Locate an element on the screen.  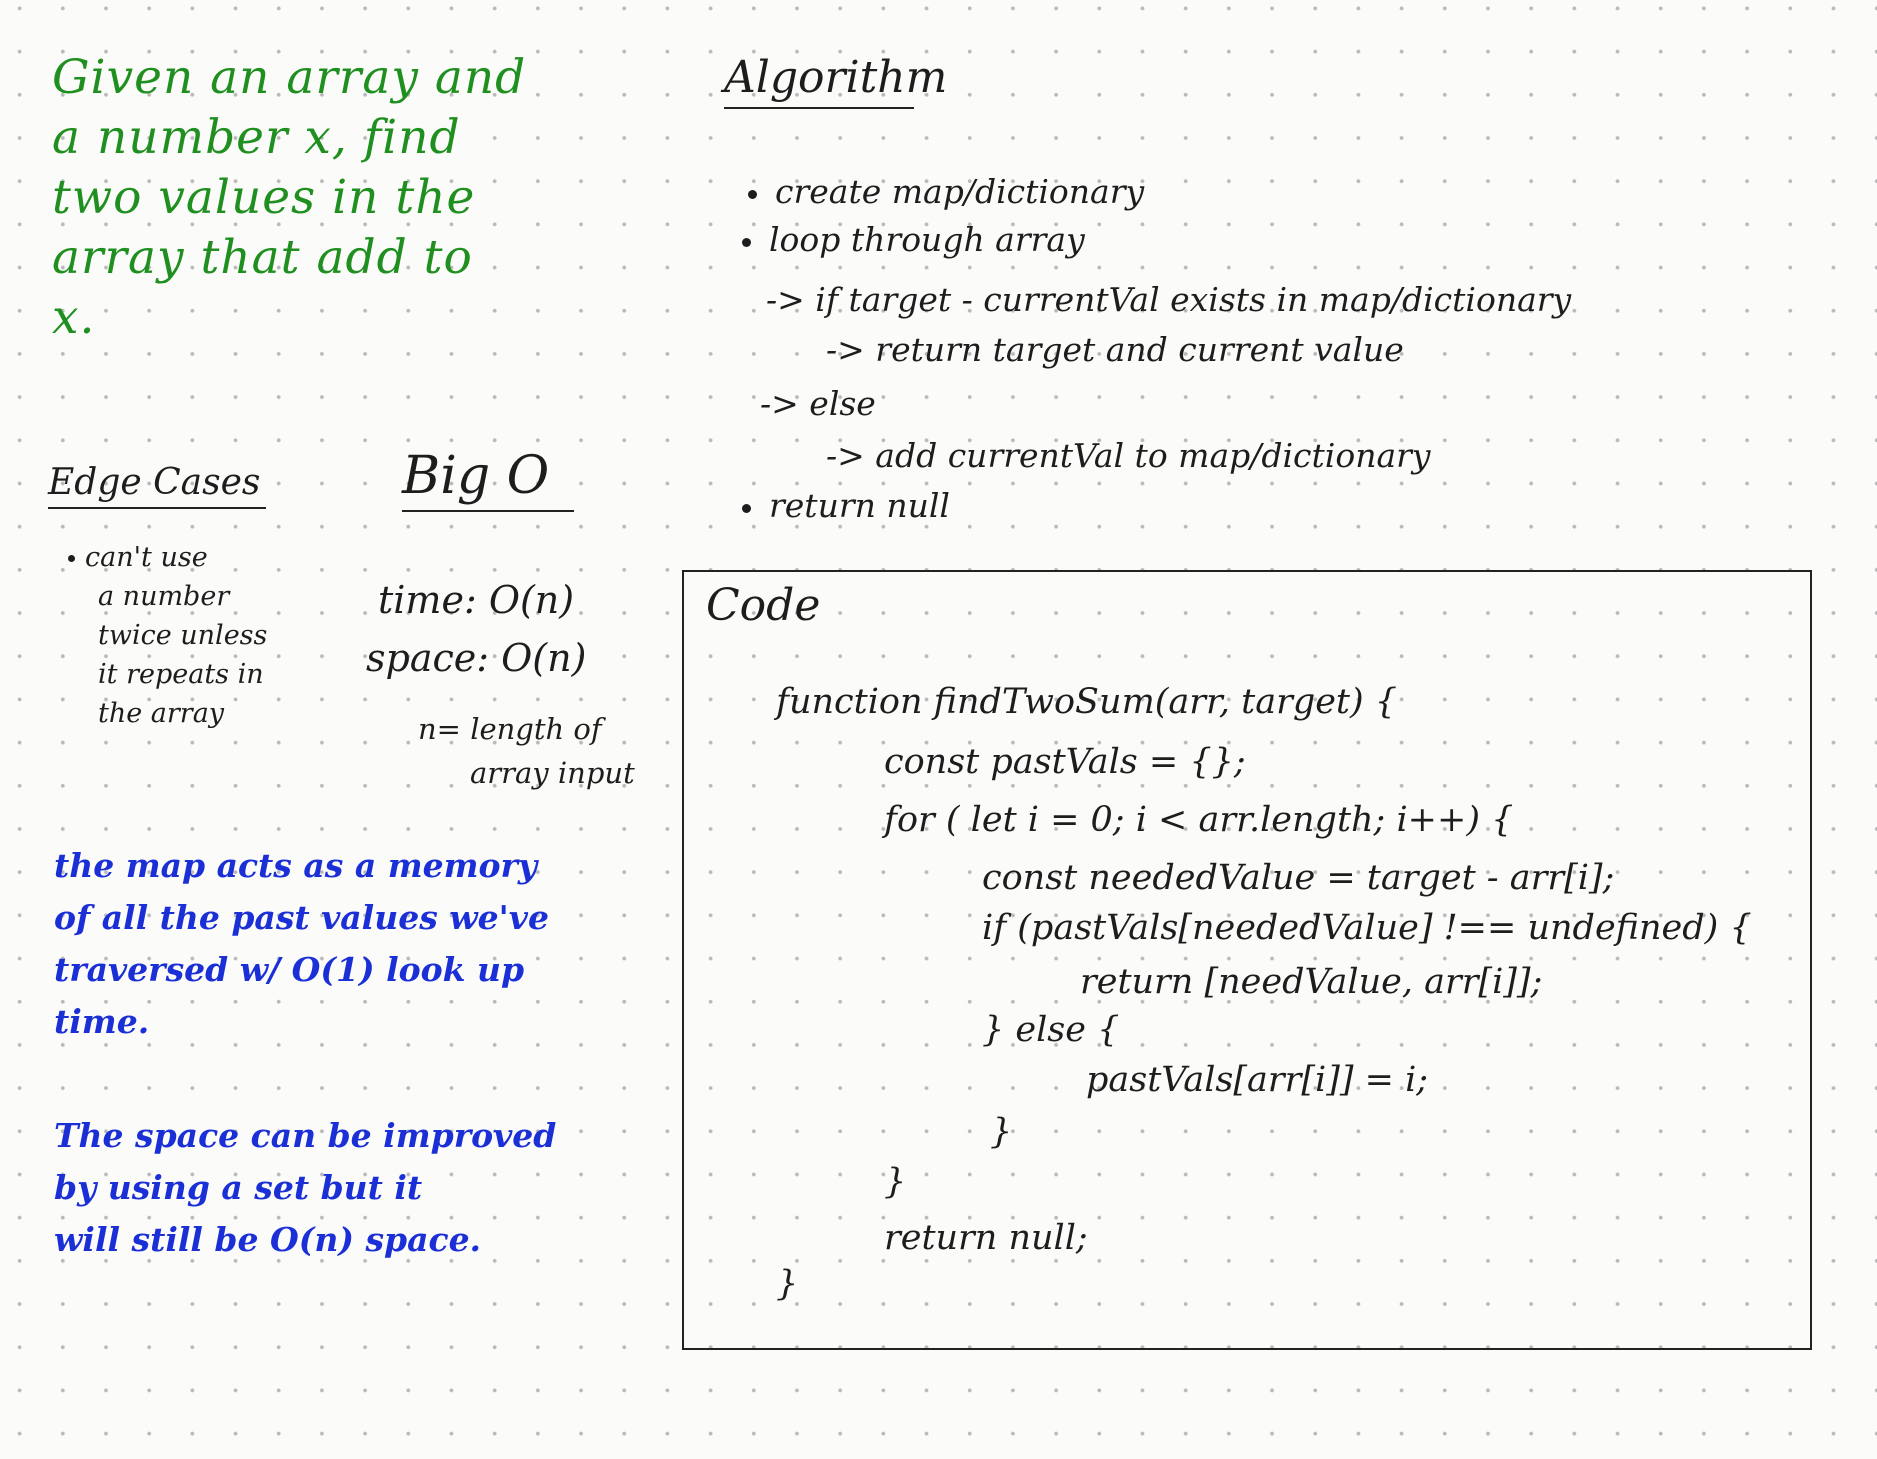
algorithm-substep: -> return target and current value is located at coordinates (1115, 349).